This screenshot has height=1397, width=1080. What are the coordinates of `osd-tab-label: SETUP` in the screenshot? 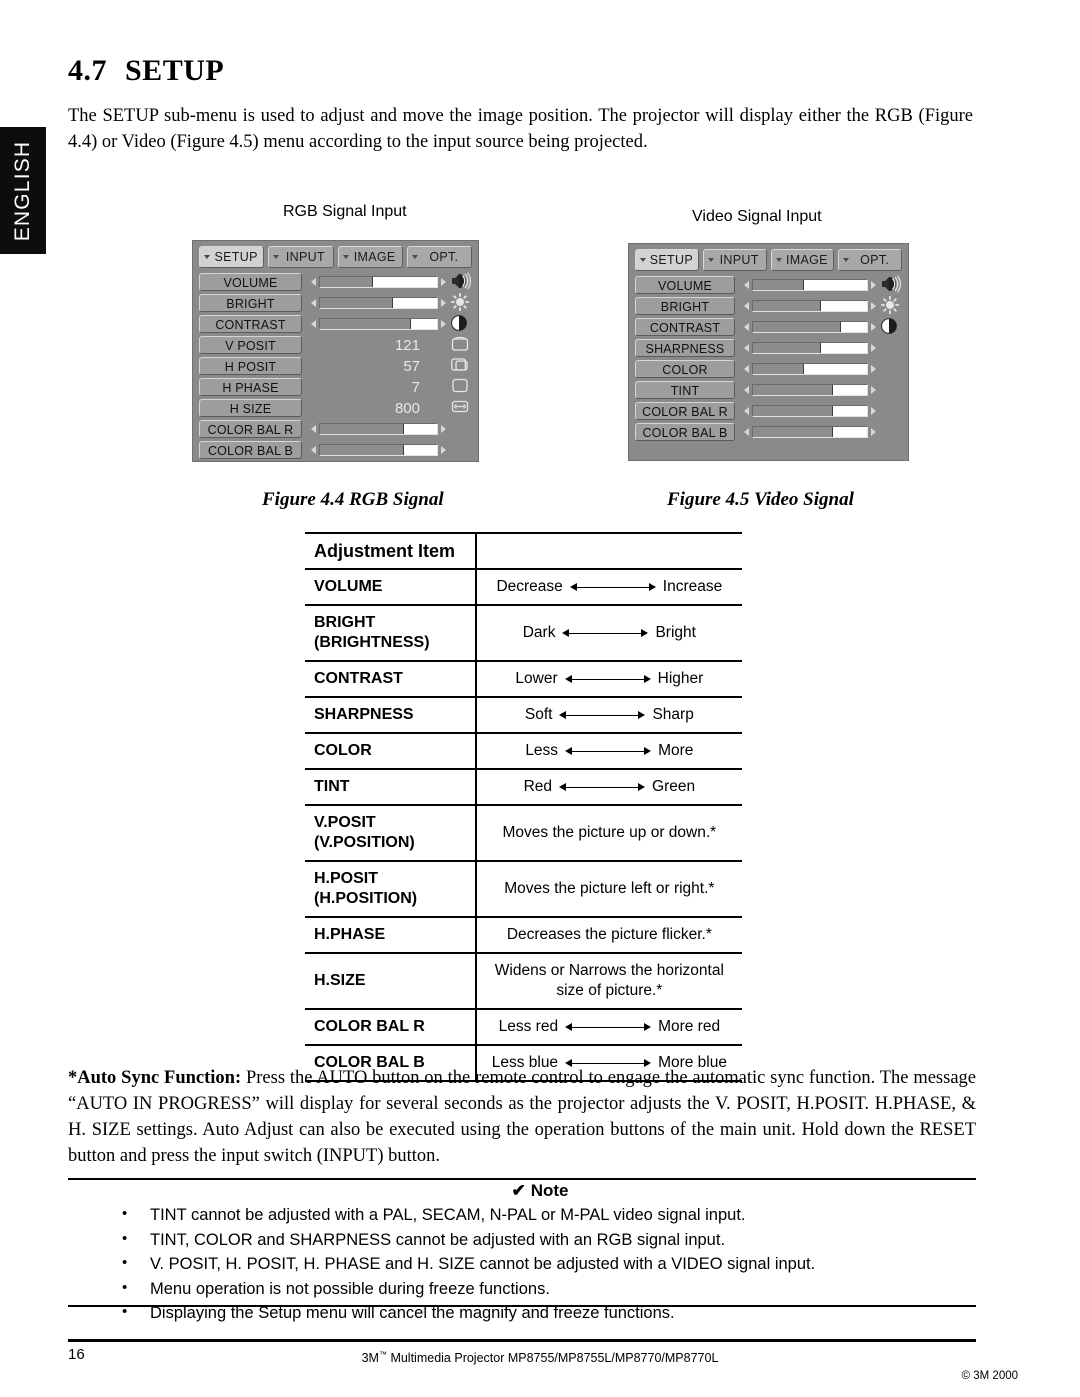 It's located at (671, 260).